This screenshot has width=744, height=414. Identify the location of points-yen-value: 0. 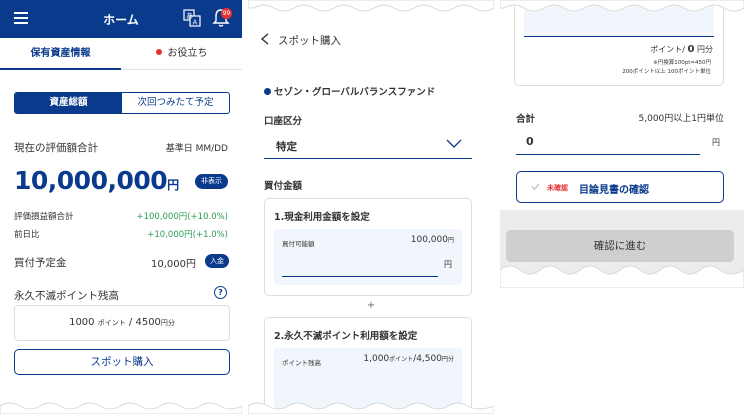
(691, 49).